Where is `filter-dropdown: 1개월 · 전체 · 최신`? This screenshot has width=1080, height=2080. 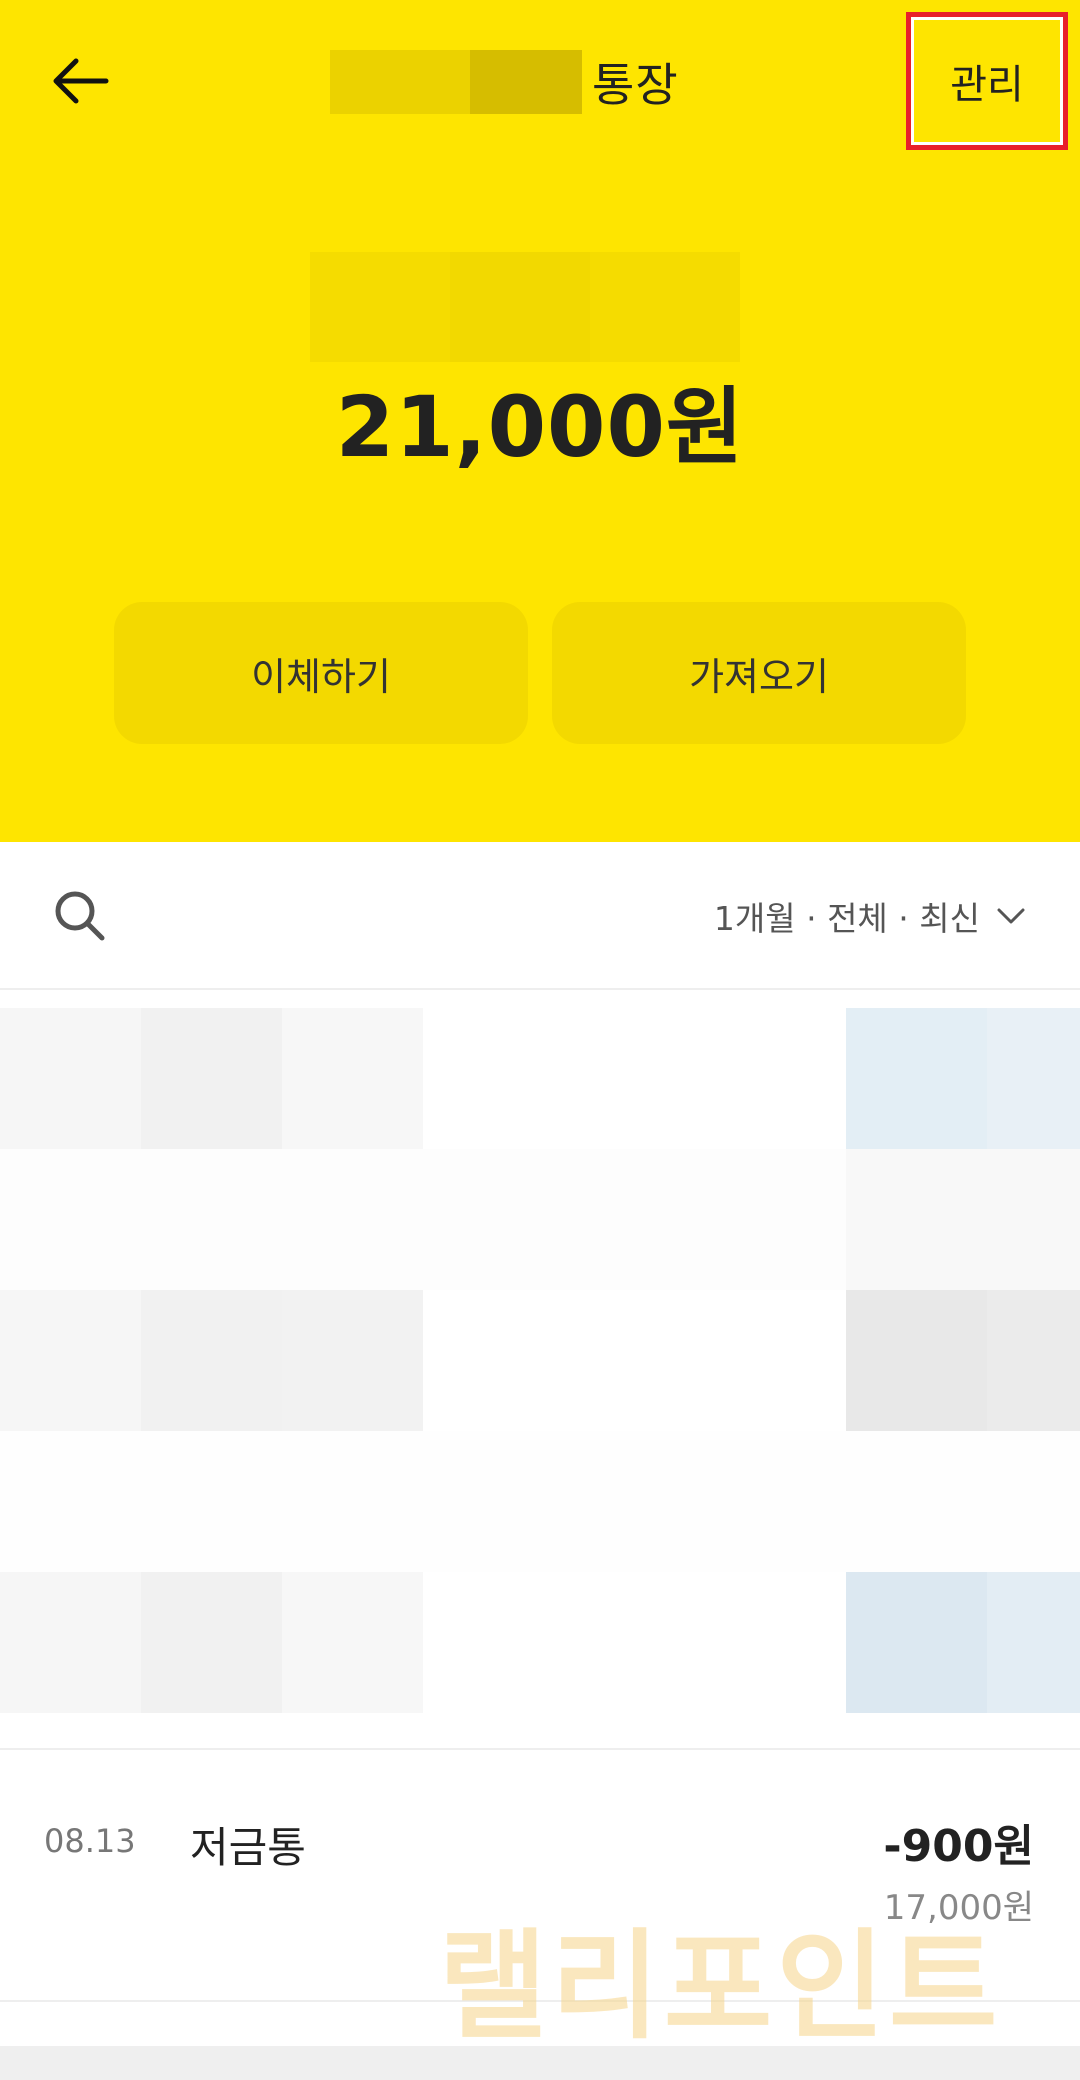
filter-dropdown: 1개월 · 전체 · 최신 is located at coordinates (870, 916).